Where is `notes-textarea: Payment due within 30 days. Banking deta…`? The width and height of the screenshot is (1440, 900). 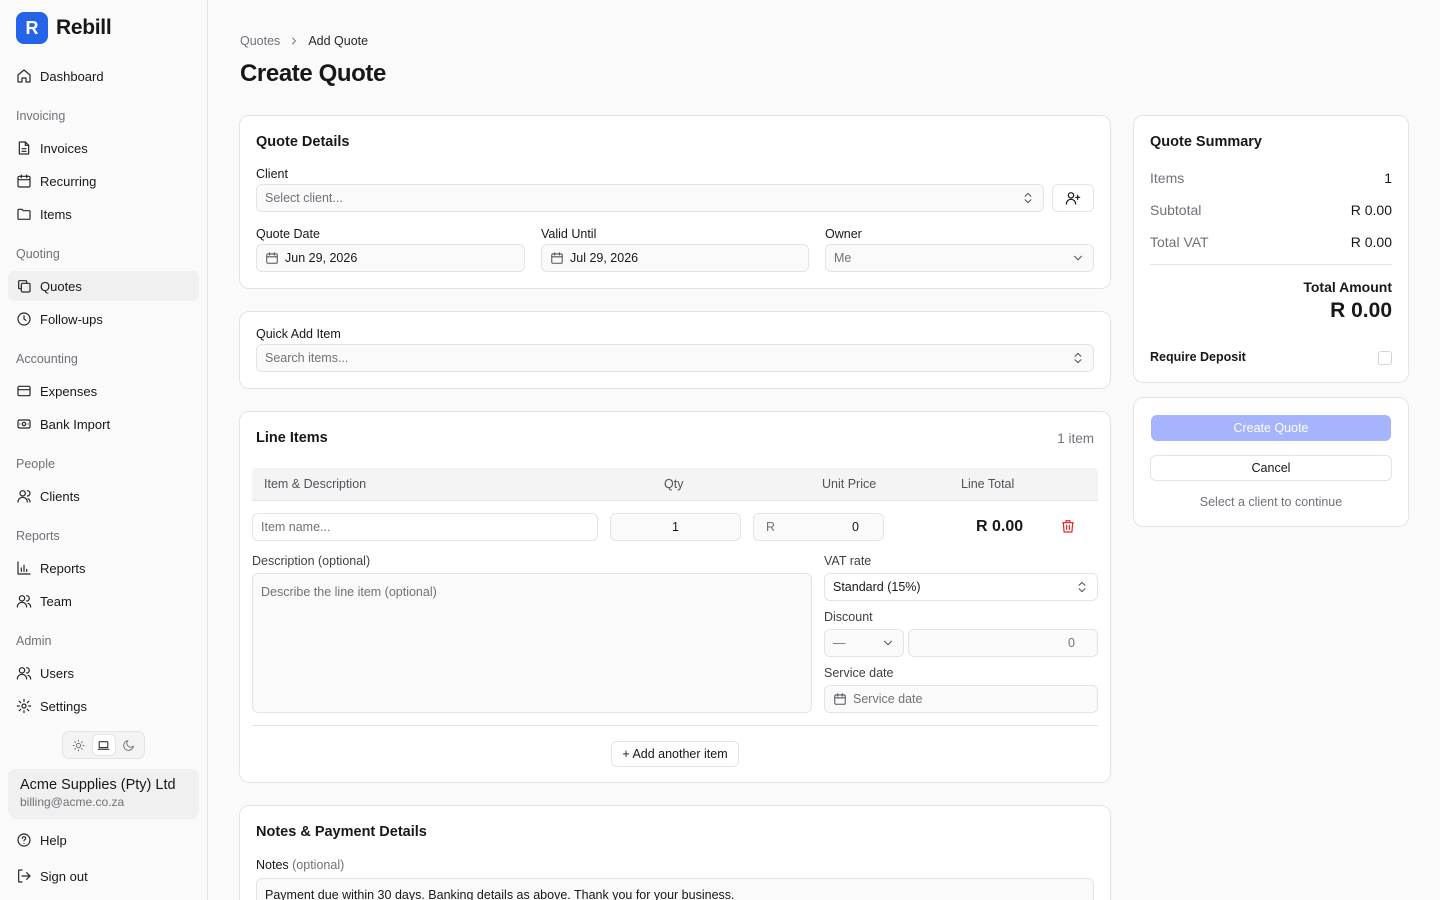
notes-textarea: Payment due within 30 days. Banking deta… is located at coordinates (675, 889).